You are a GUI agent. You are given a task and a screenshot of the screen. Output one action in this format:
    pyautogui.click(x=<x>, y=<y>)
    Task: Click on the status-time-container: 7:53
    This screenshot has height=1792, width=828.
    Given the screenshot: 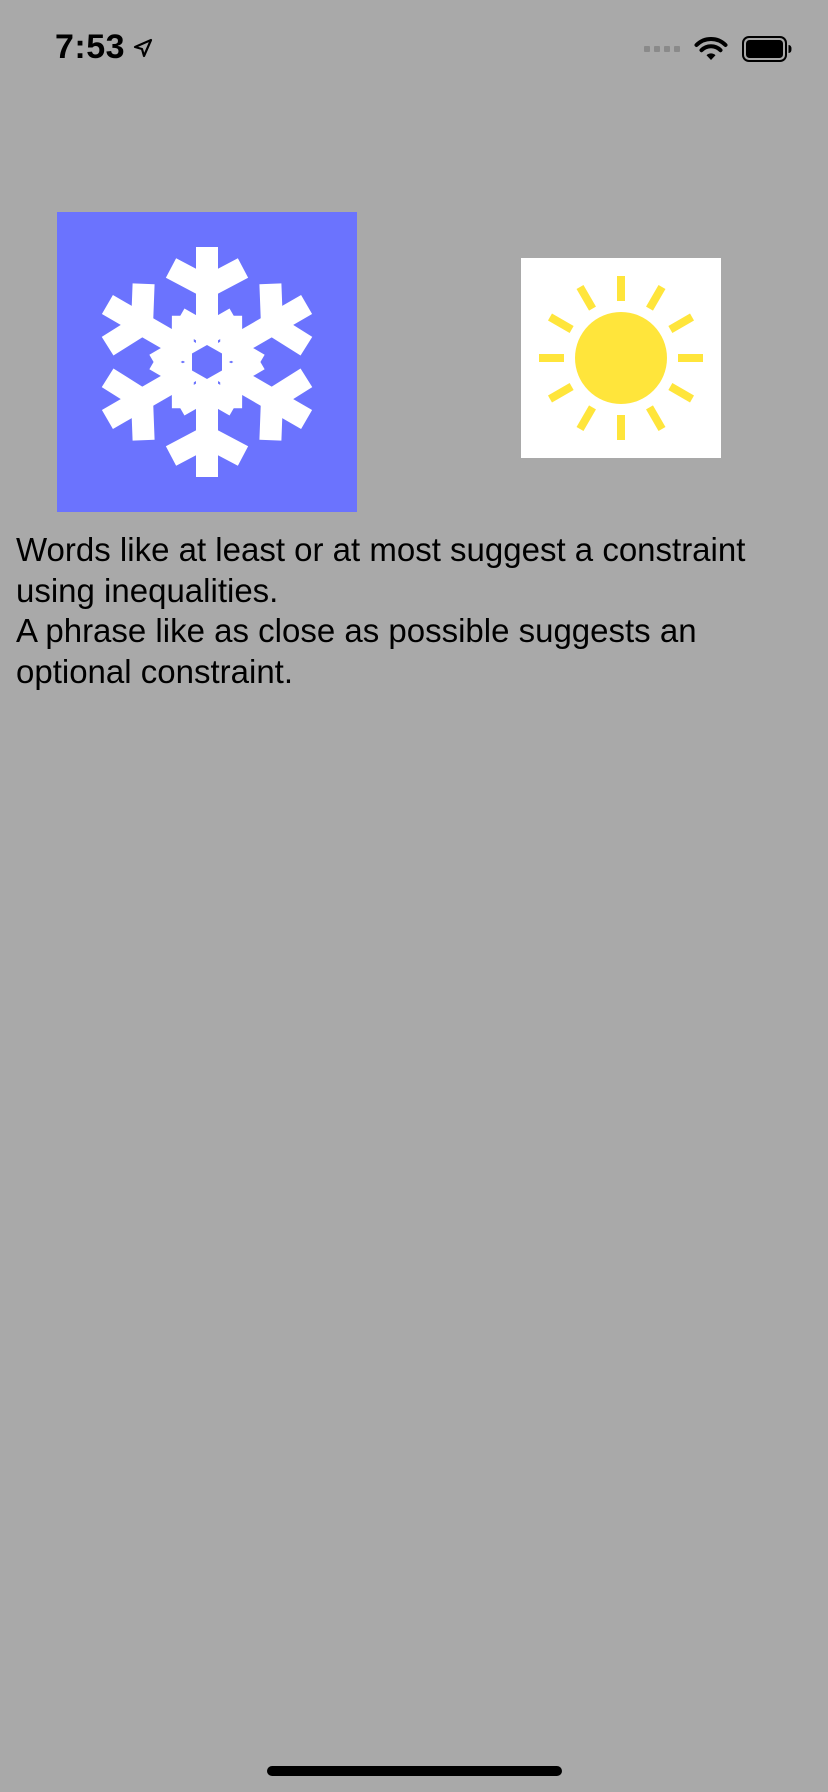 What is the action you would take?
    pyautogui.click(x=105, y=47)
    